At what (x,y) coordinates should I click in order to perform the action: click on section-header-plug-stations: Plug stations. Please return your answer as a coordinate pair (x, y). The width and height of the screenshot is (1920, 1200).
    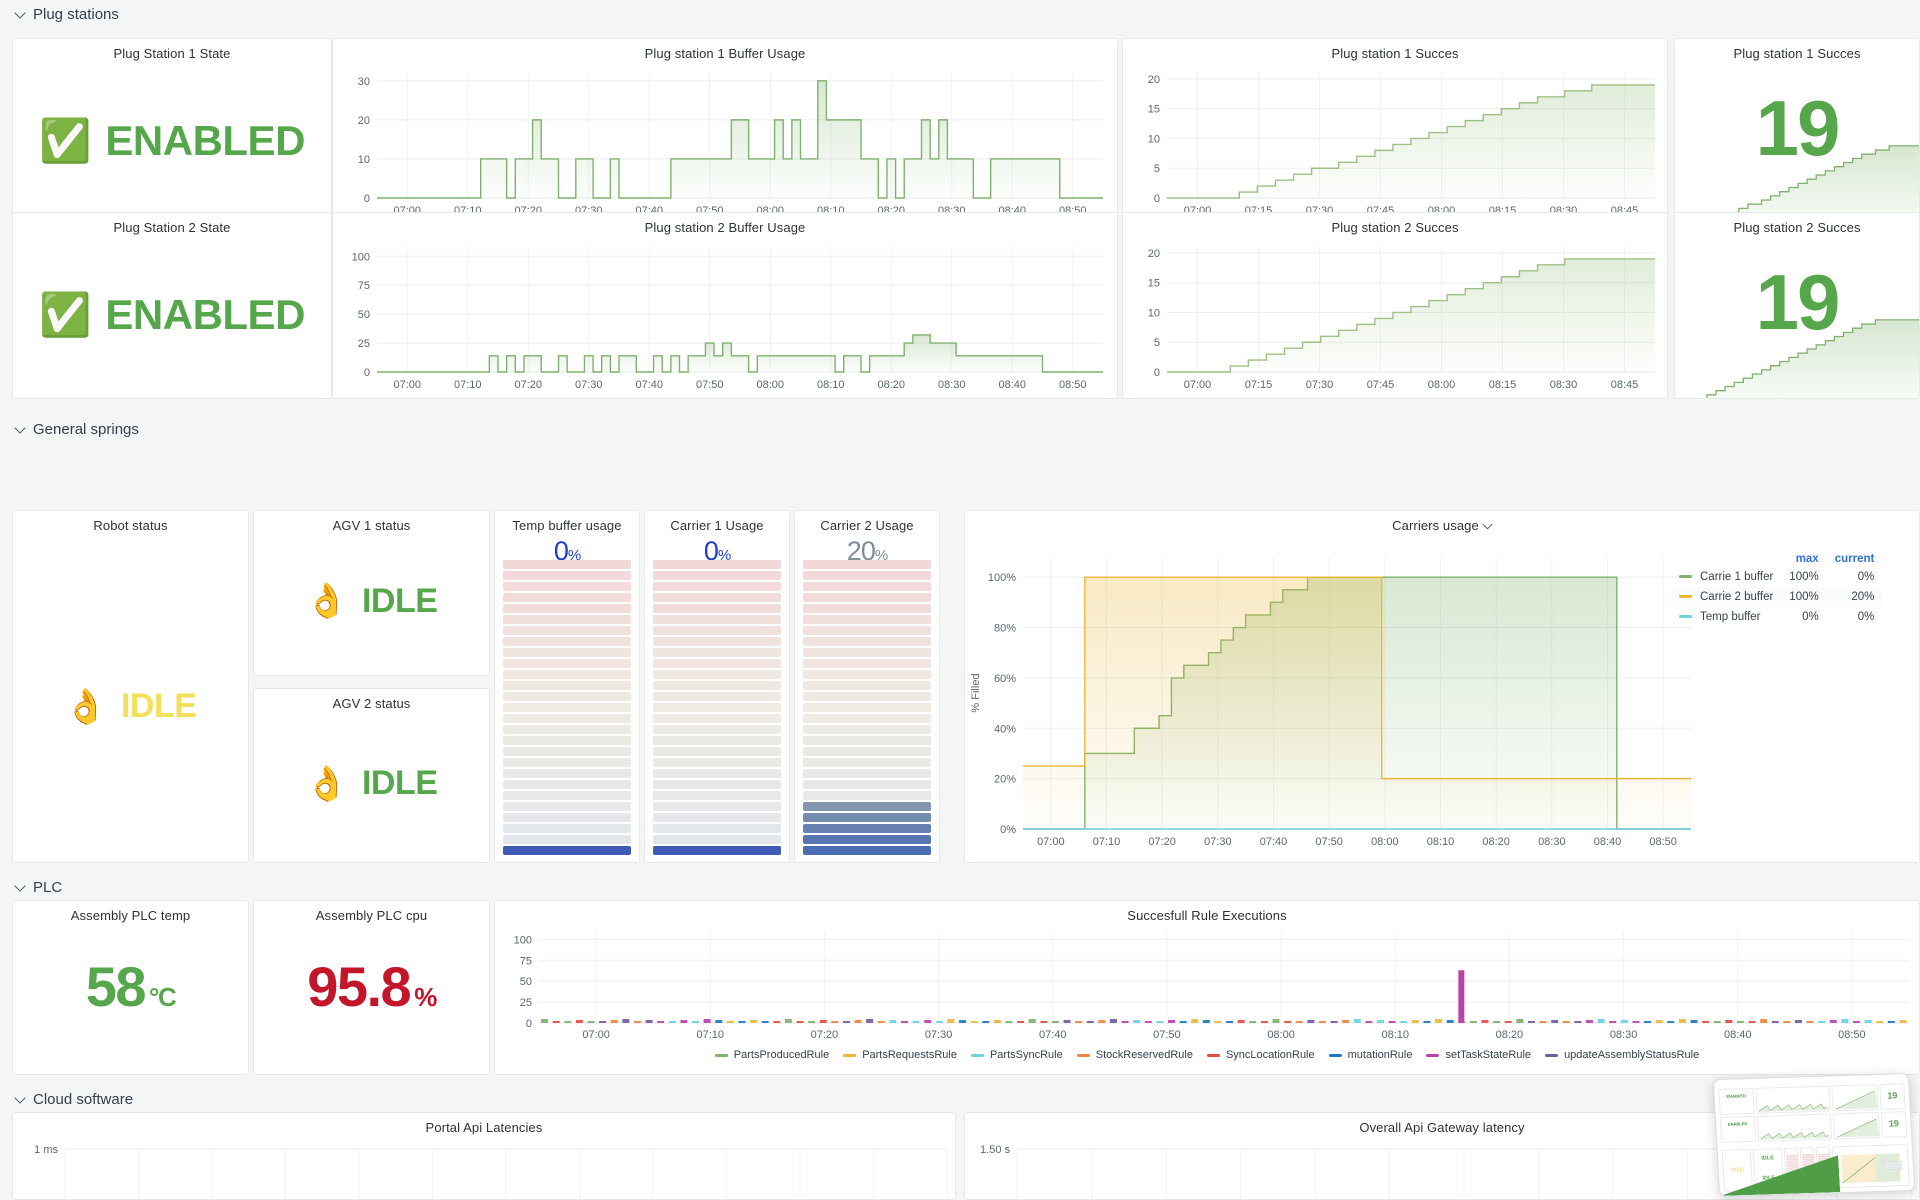
    Looking at the image, I should click on (59, 14).